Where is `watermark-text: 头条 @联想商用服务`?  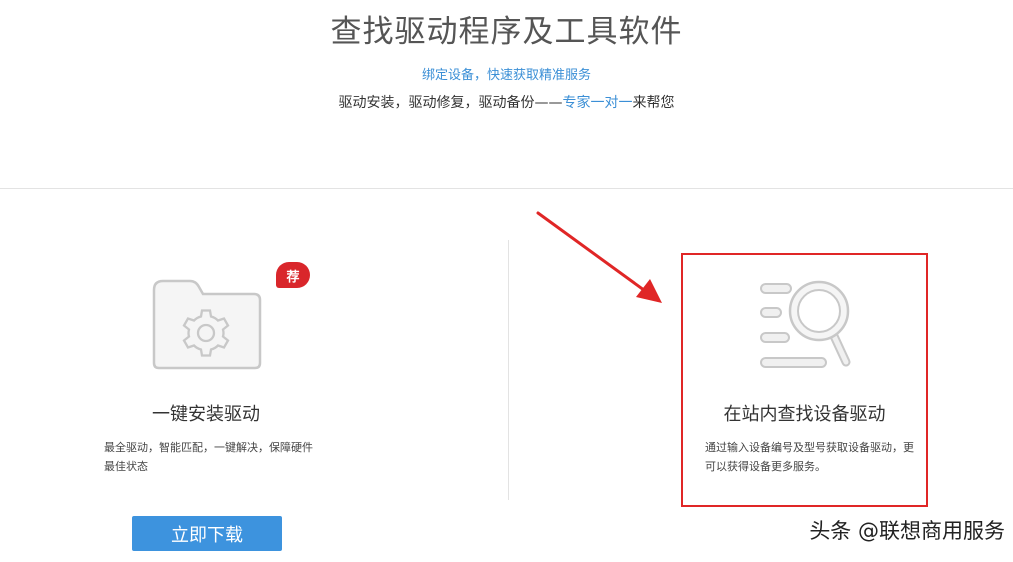
watermark-text: 头条 @联想商用服务 is located at coordinates (907, 531).